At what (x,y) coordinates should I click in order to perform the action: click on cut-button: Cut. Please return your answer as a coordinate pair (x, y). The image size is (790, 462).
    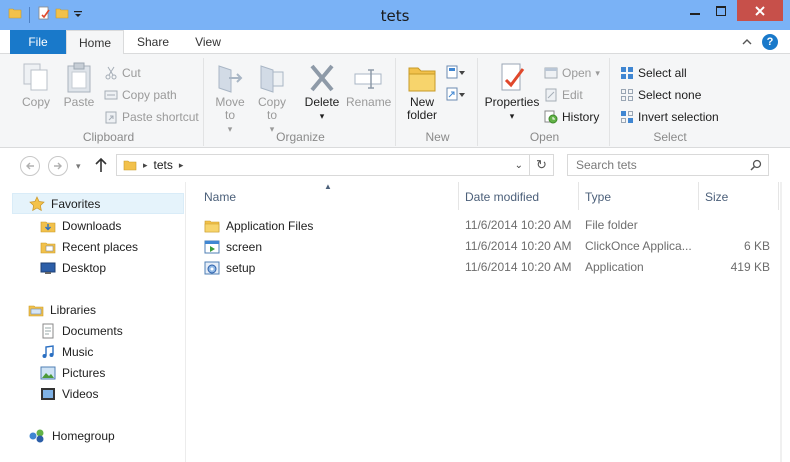
    Looking at the image, I should click on (122, 73).